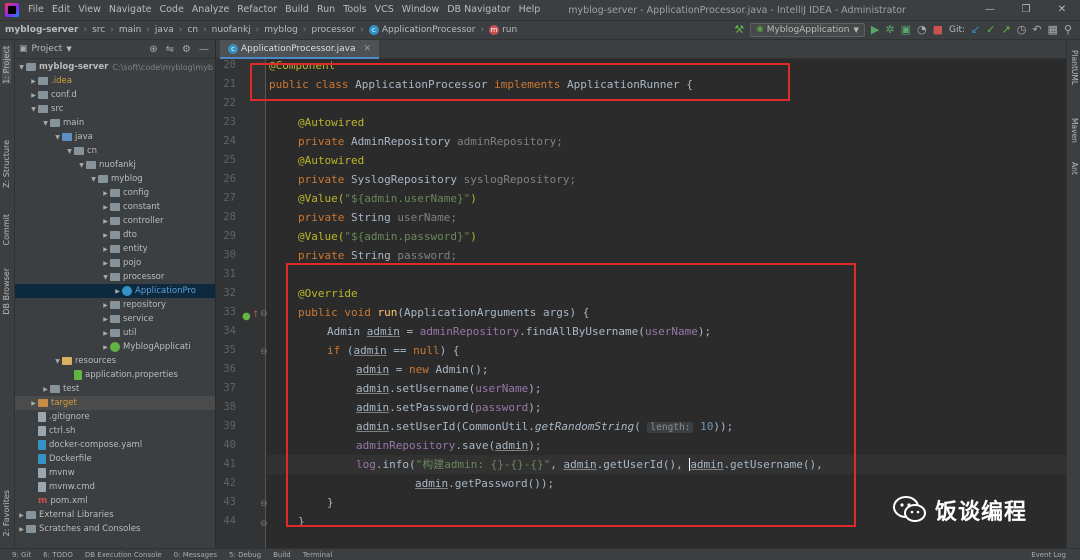 This screenshot has height=560, width=1080. I want to click on menu-db-navigator: DB Navigator, so click(478, 10).